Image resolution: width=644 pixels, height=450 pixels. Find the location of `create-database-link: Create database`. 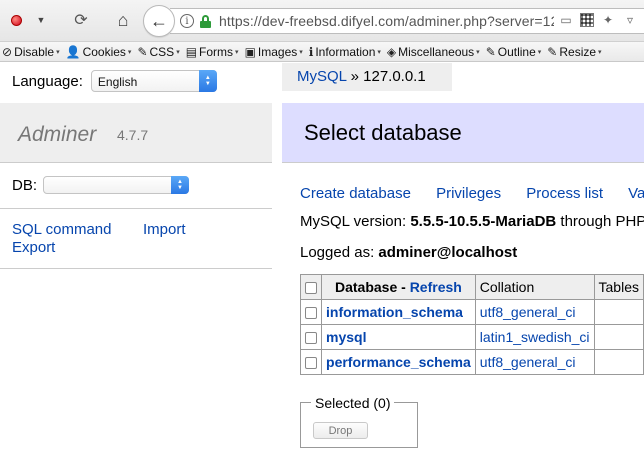

create-database-link: Create database is located at coordinates (355, 193).